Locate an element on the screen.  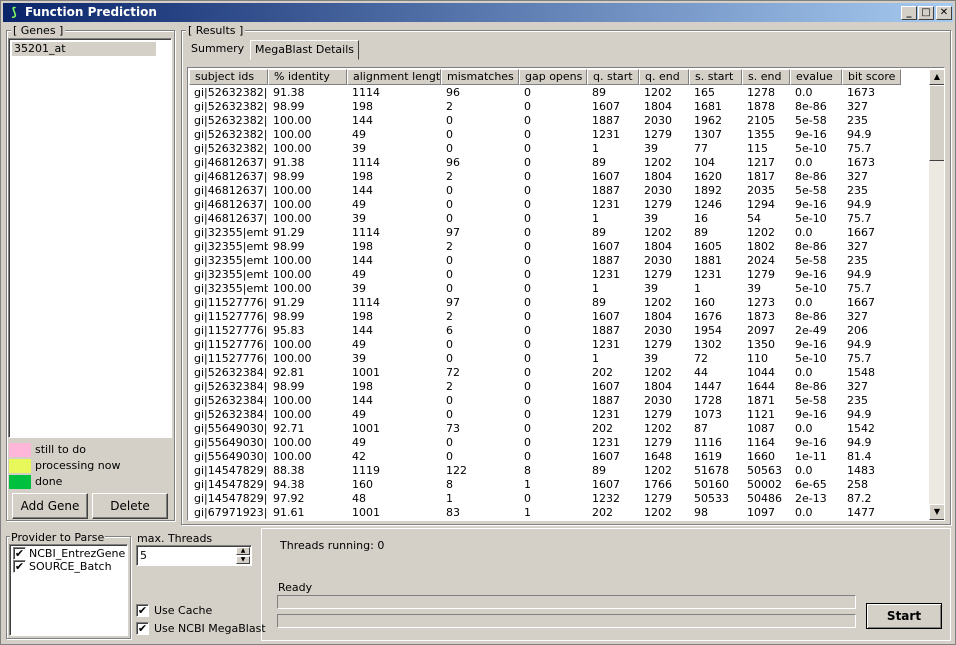
table-cell: 1202 is located at coordinates (658, 162).